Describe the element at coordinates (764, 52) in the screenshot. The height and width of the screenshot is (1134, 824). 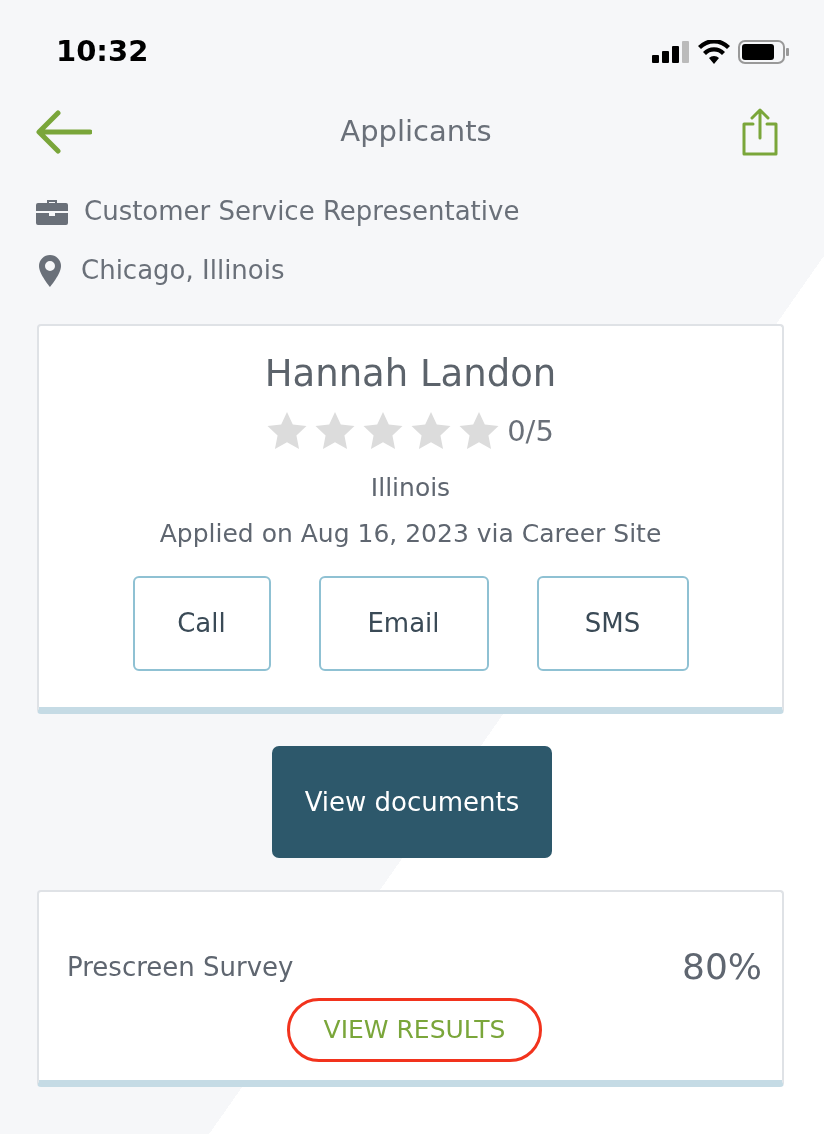
I see `battery-icon` at that location.